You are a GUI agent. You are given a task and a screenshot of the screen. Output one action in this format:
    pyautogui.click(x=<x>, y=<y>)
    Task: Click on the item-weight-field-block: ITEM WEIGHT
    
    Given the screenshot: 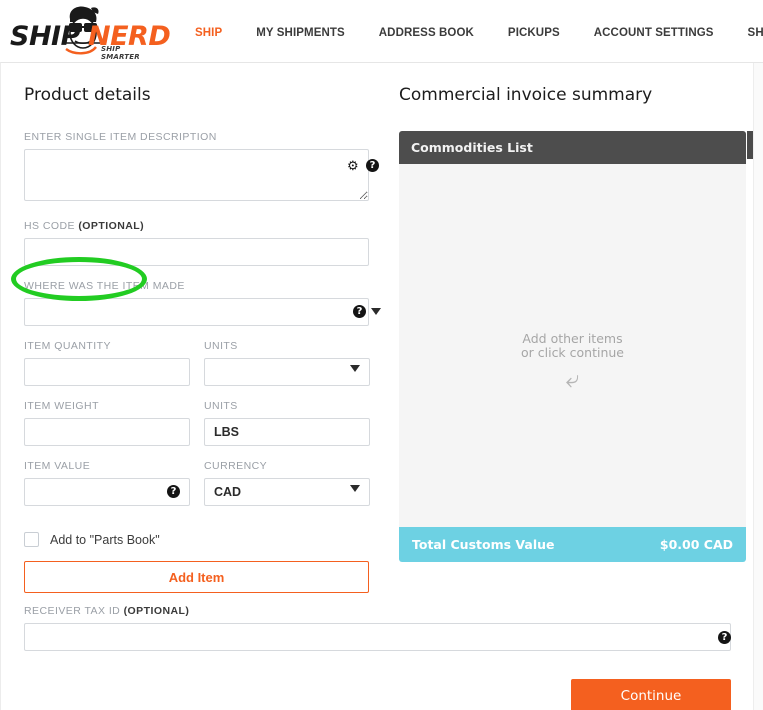 What is the action you would take?
    pyautogui.click(x=107, y=423)
    